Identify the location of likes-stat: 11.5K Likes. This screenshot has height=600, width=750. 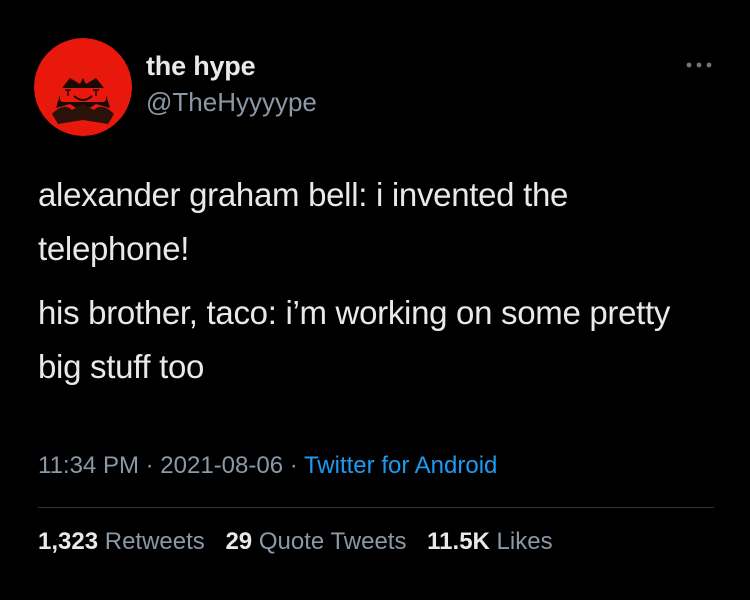
(489, 542).